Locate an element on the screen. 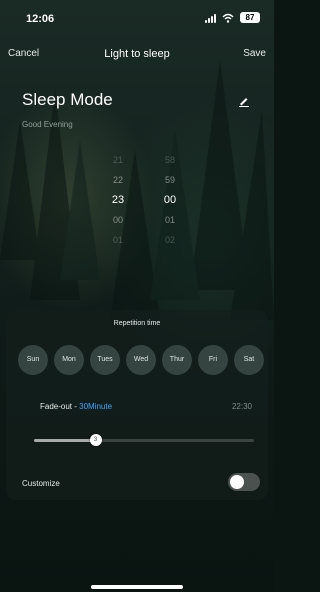 The image size is (320, 592). hour-option: 22 is located at coordinates (118, 180).